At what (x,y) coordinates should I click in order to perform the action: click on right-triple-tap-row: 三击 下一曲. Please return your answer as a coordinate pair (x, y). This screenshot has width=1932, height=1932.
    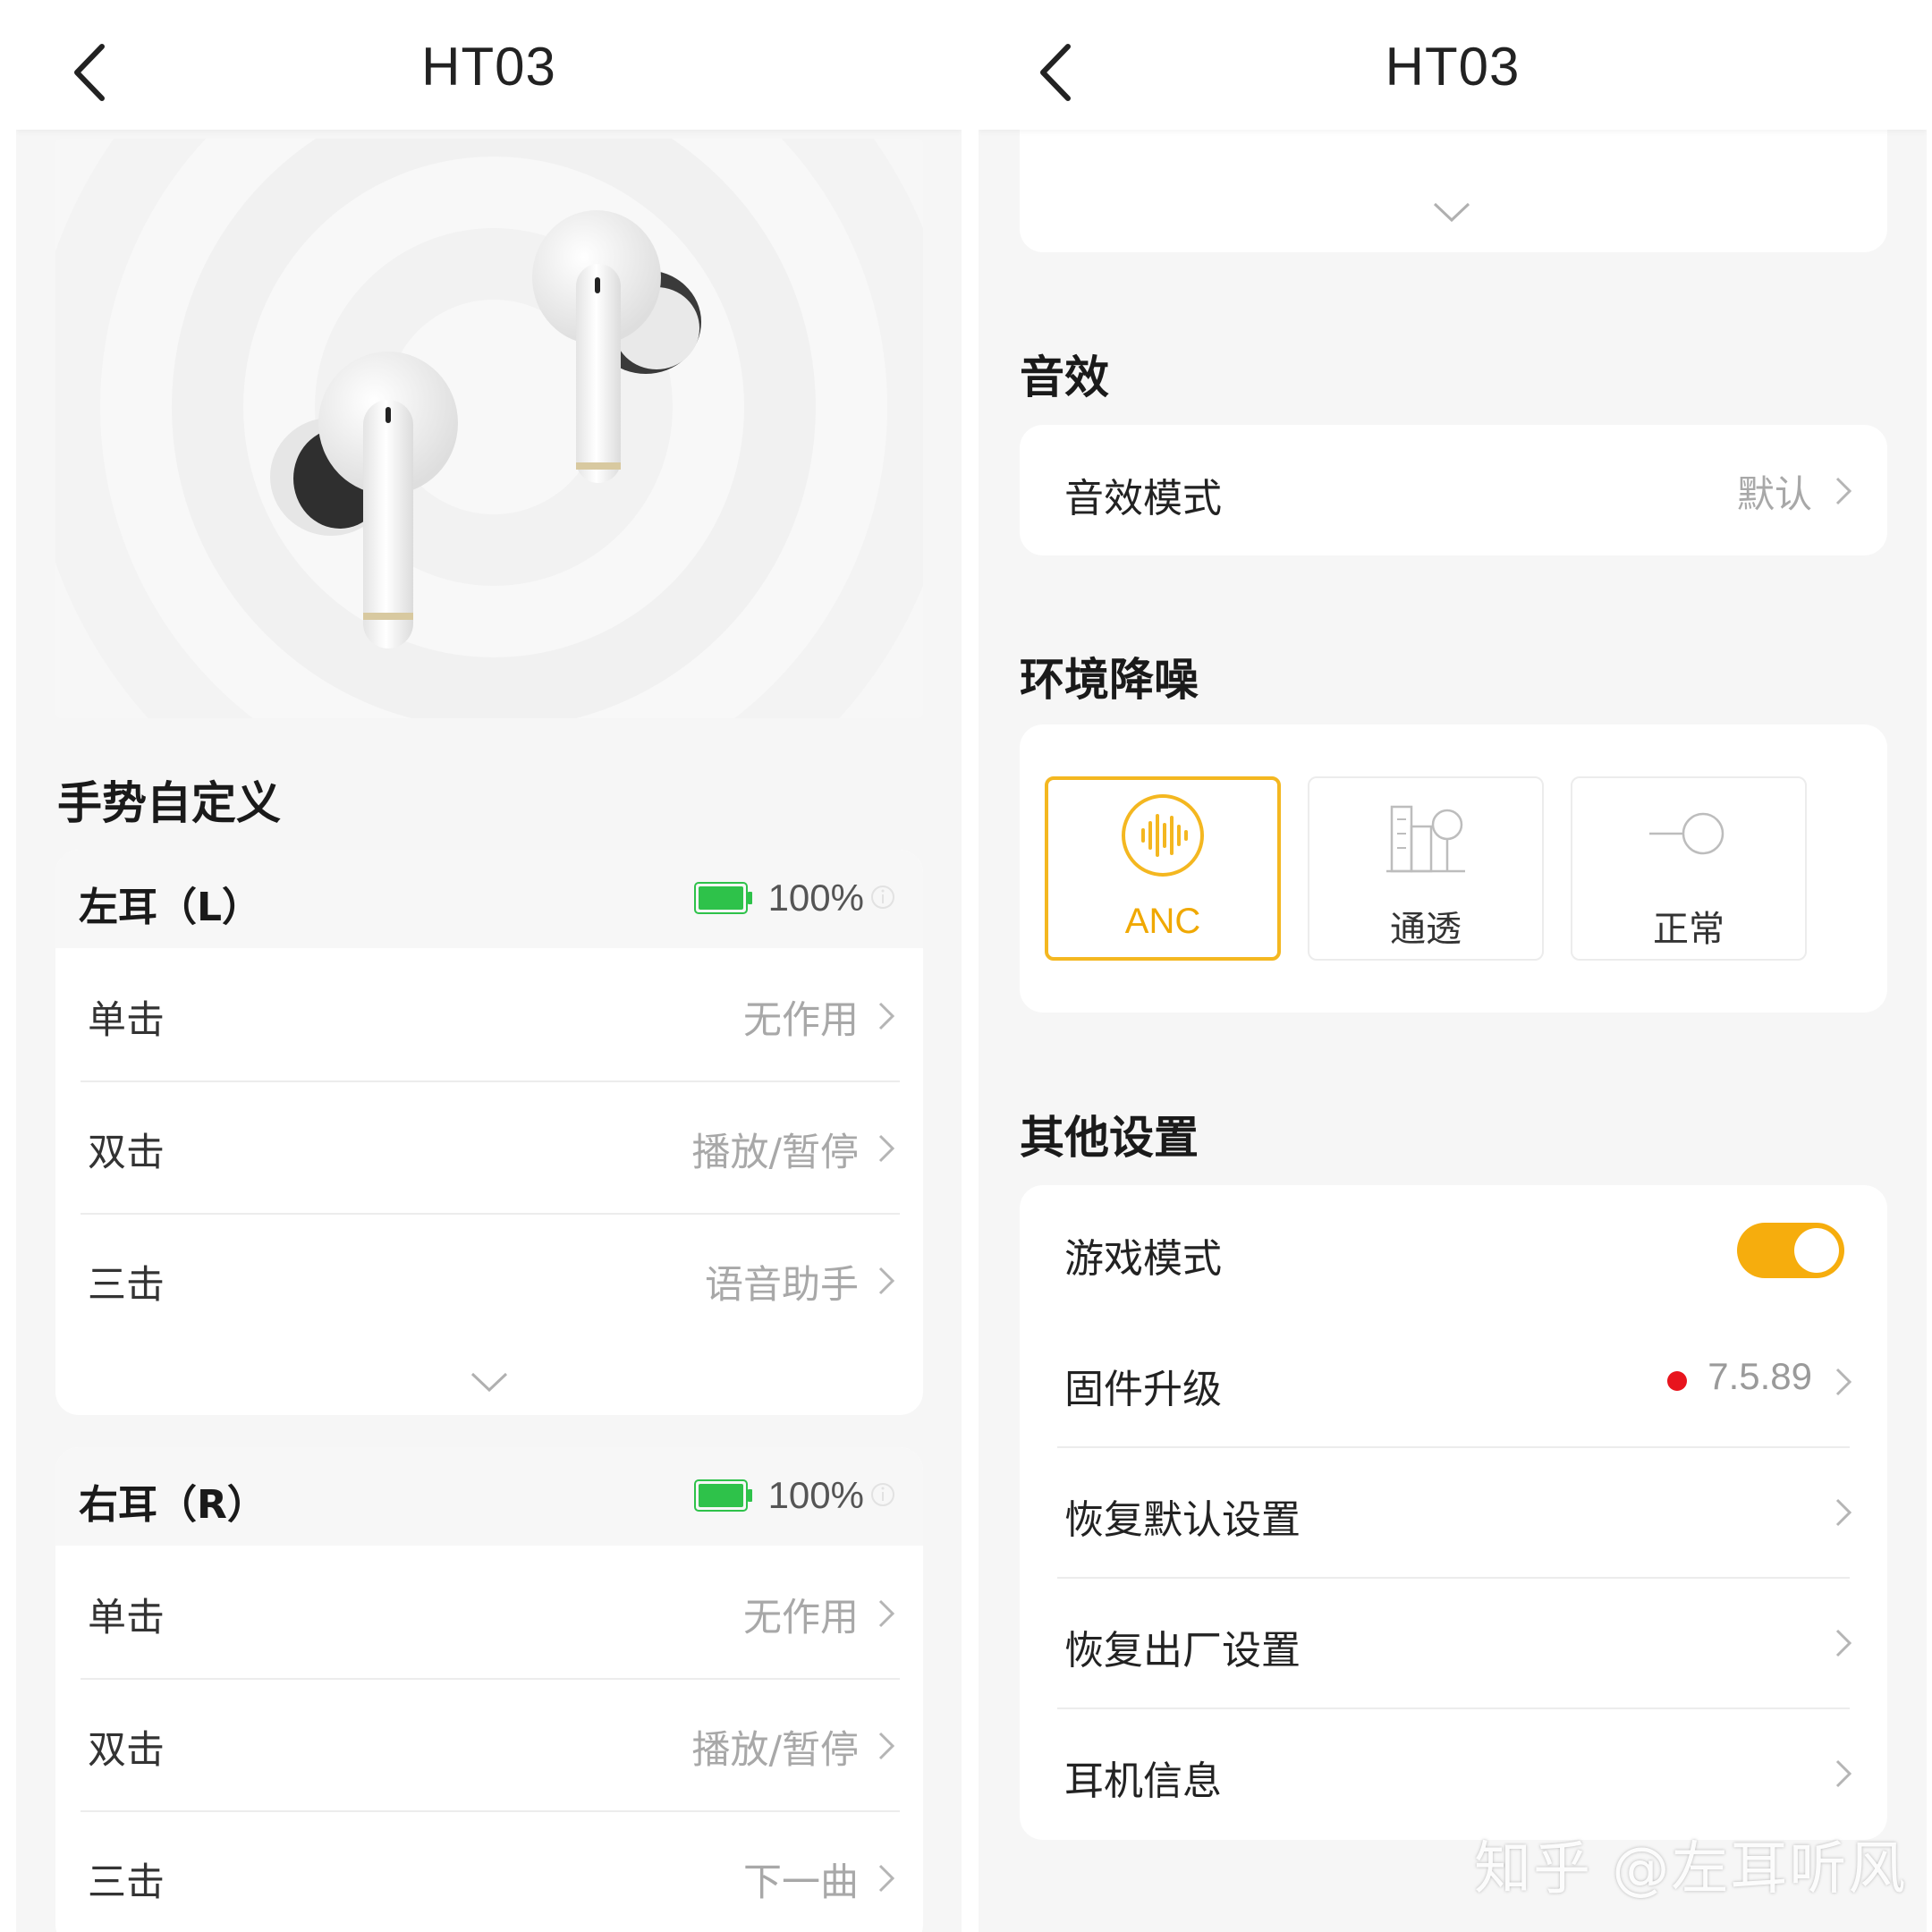
    Looking at the image, I should click on (489, 1871).